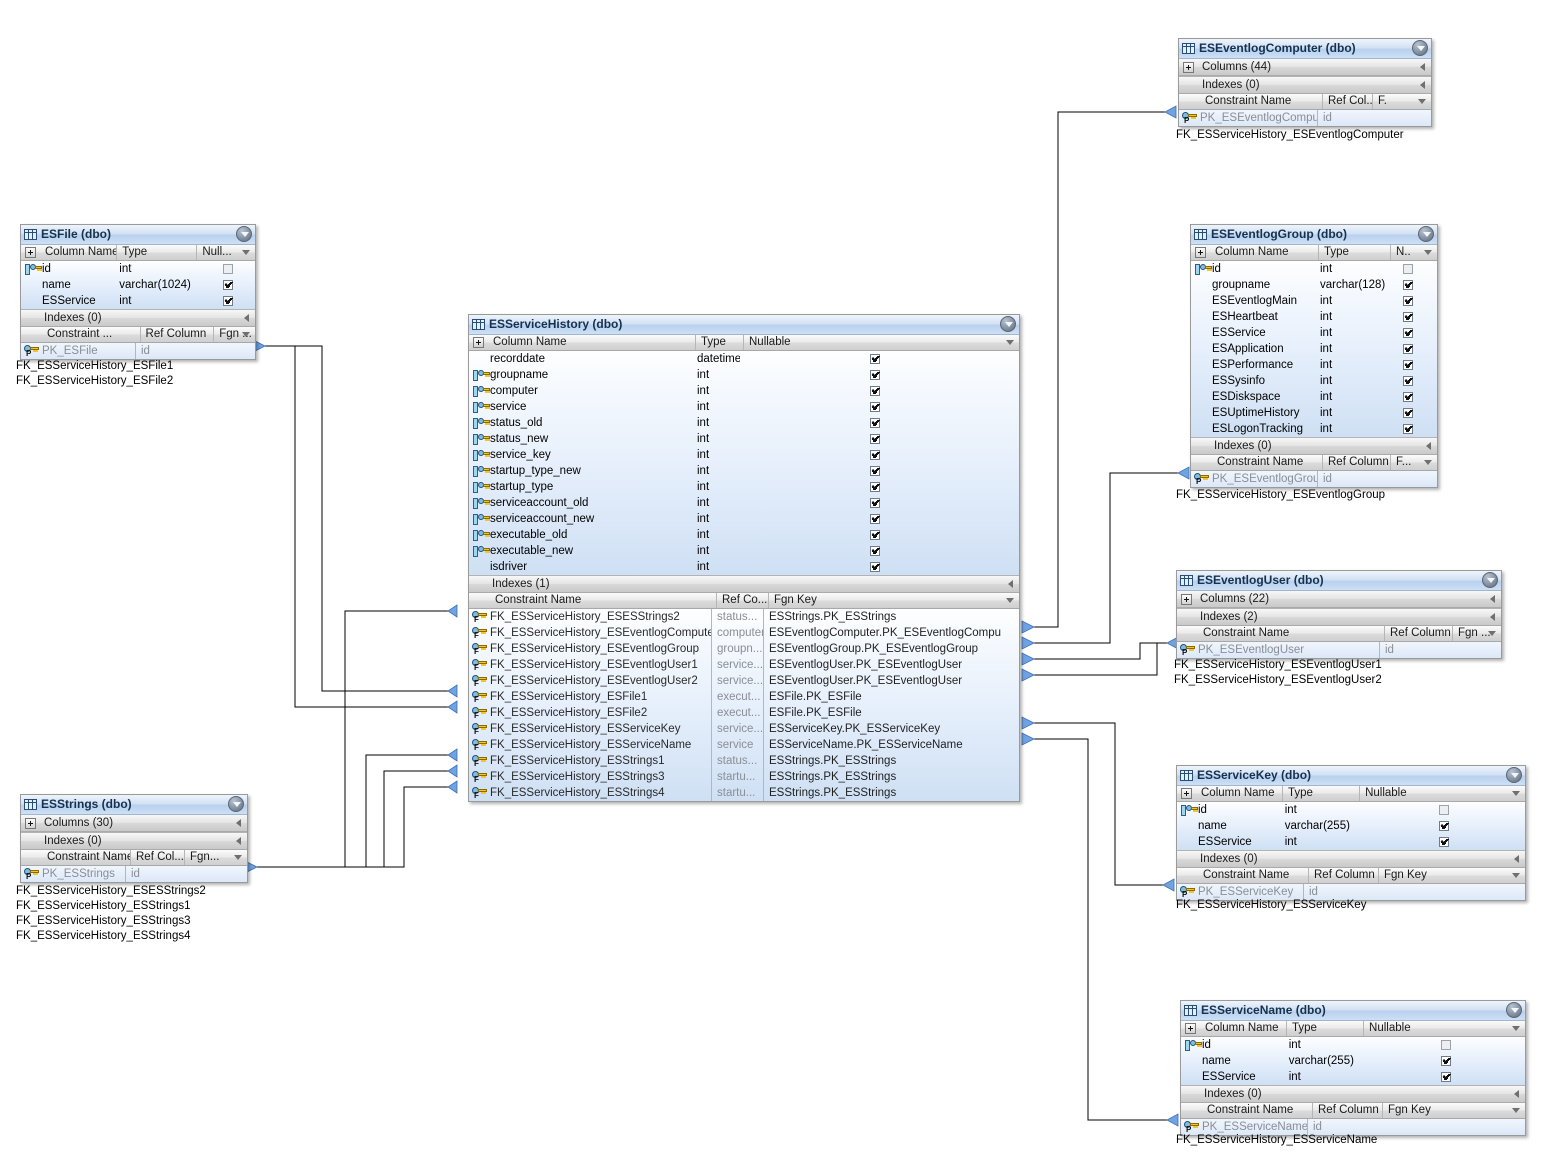 This screenshot has height=1160, width=1542. What do you see at coordinates (1314, 317) in the screenshot?
I see `table-row: ESHeartbeat int` at bounding box center [1314, 317].